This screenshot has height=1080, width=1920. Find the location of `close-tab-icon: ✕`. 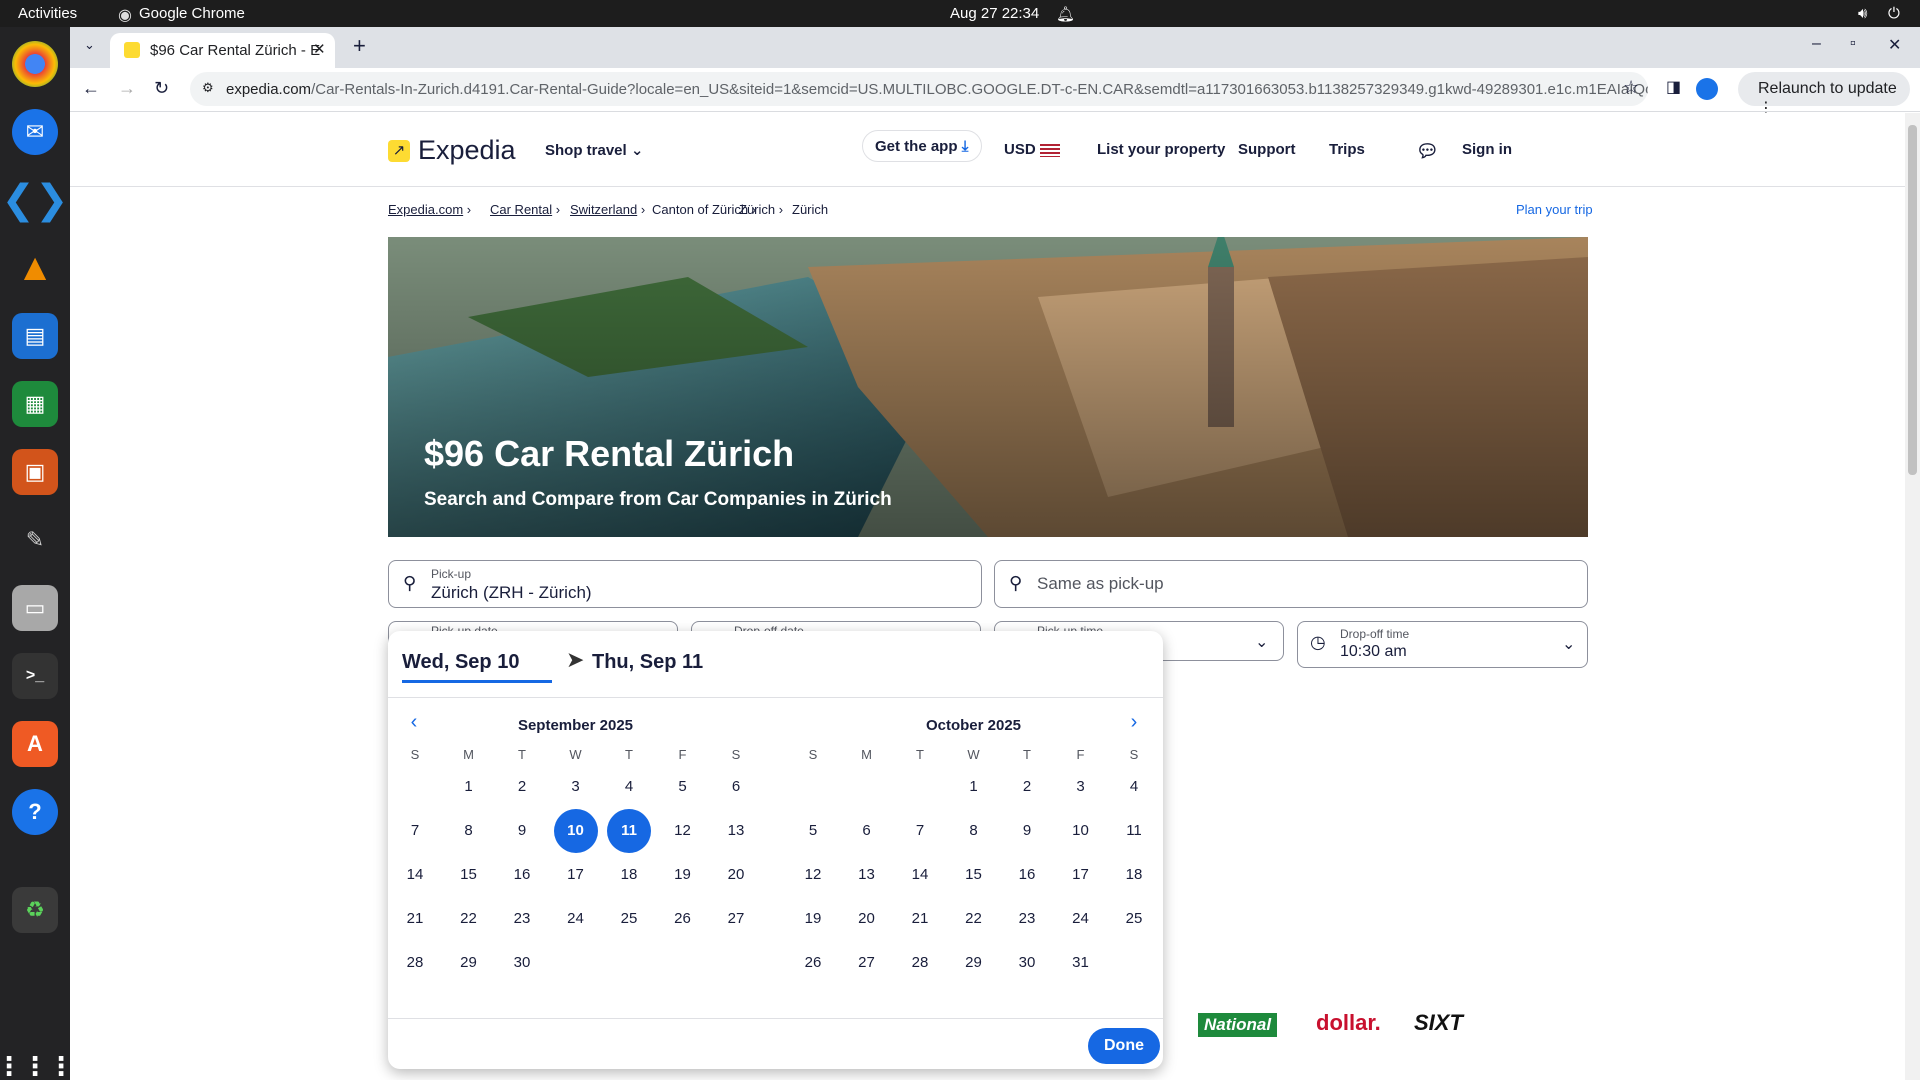

close-tab-icon: ✕ is located at coordinates (319, 49).